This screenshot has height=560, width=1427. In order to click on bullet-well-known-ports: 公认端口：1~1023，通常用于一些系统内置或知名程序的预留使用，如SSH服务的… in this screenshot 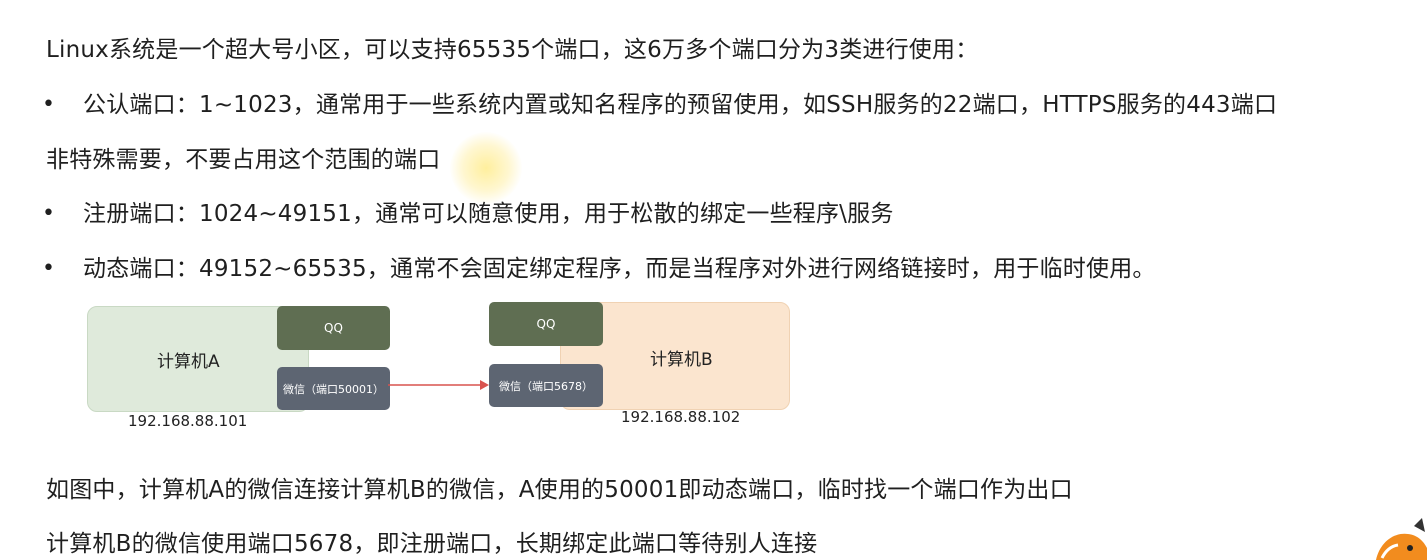, I will do `click(680, 105)`.